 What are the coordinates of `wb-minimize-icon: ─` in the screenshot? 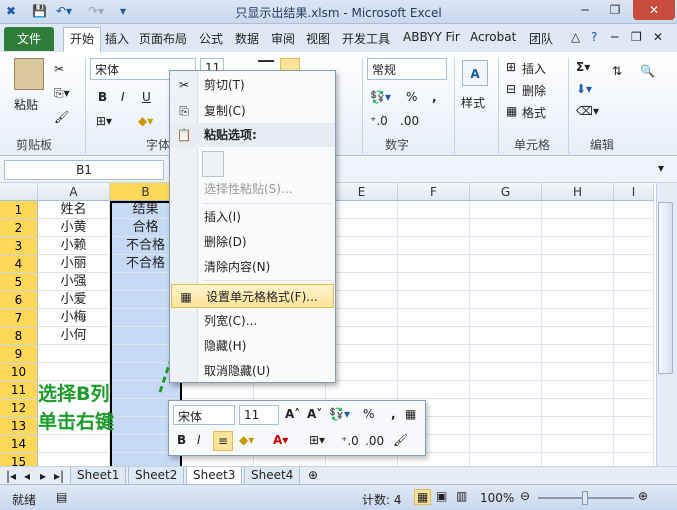 It's located at (614, 37).